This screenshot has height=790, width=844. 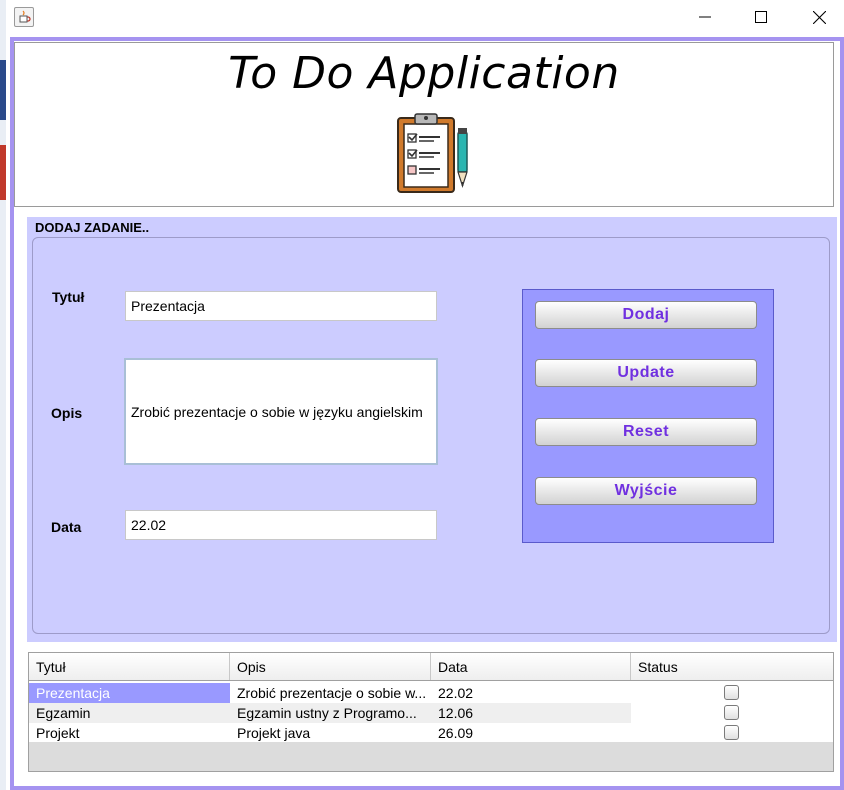 What do you see at coordinates (24, 17) in the screenshot?
I see `java-app-icon` at bounding box center [24, 17].